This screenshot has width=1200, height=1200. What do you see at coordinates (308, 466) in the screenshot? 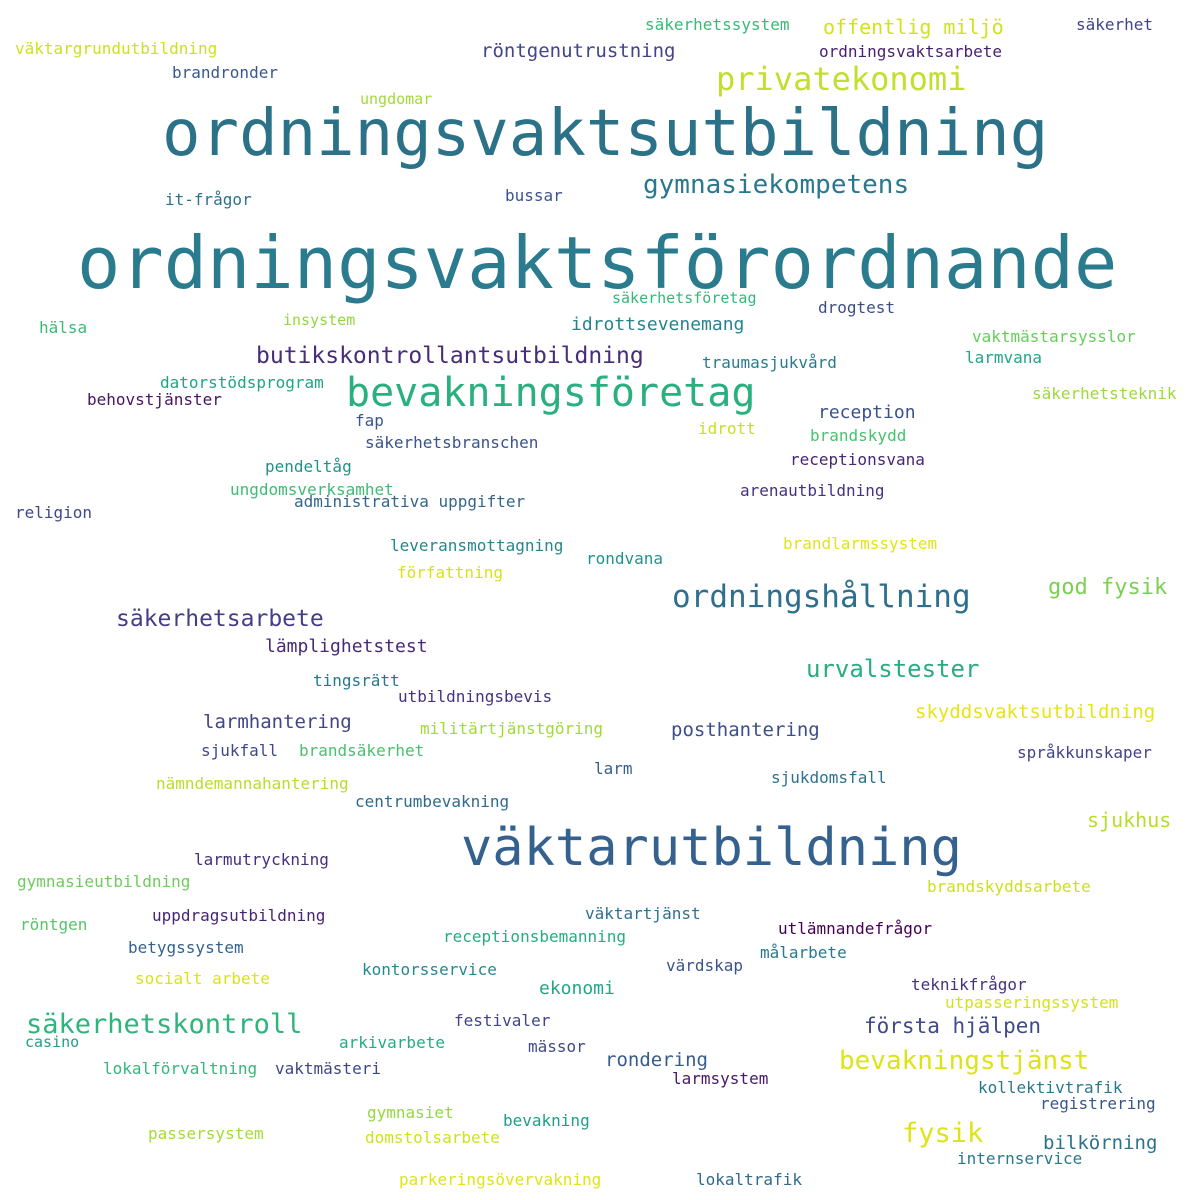
I see `word: pendeltåg` at bounding box center [308, 466].